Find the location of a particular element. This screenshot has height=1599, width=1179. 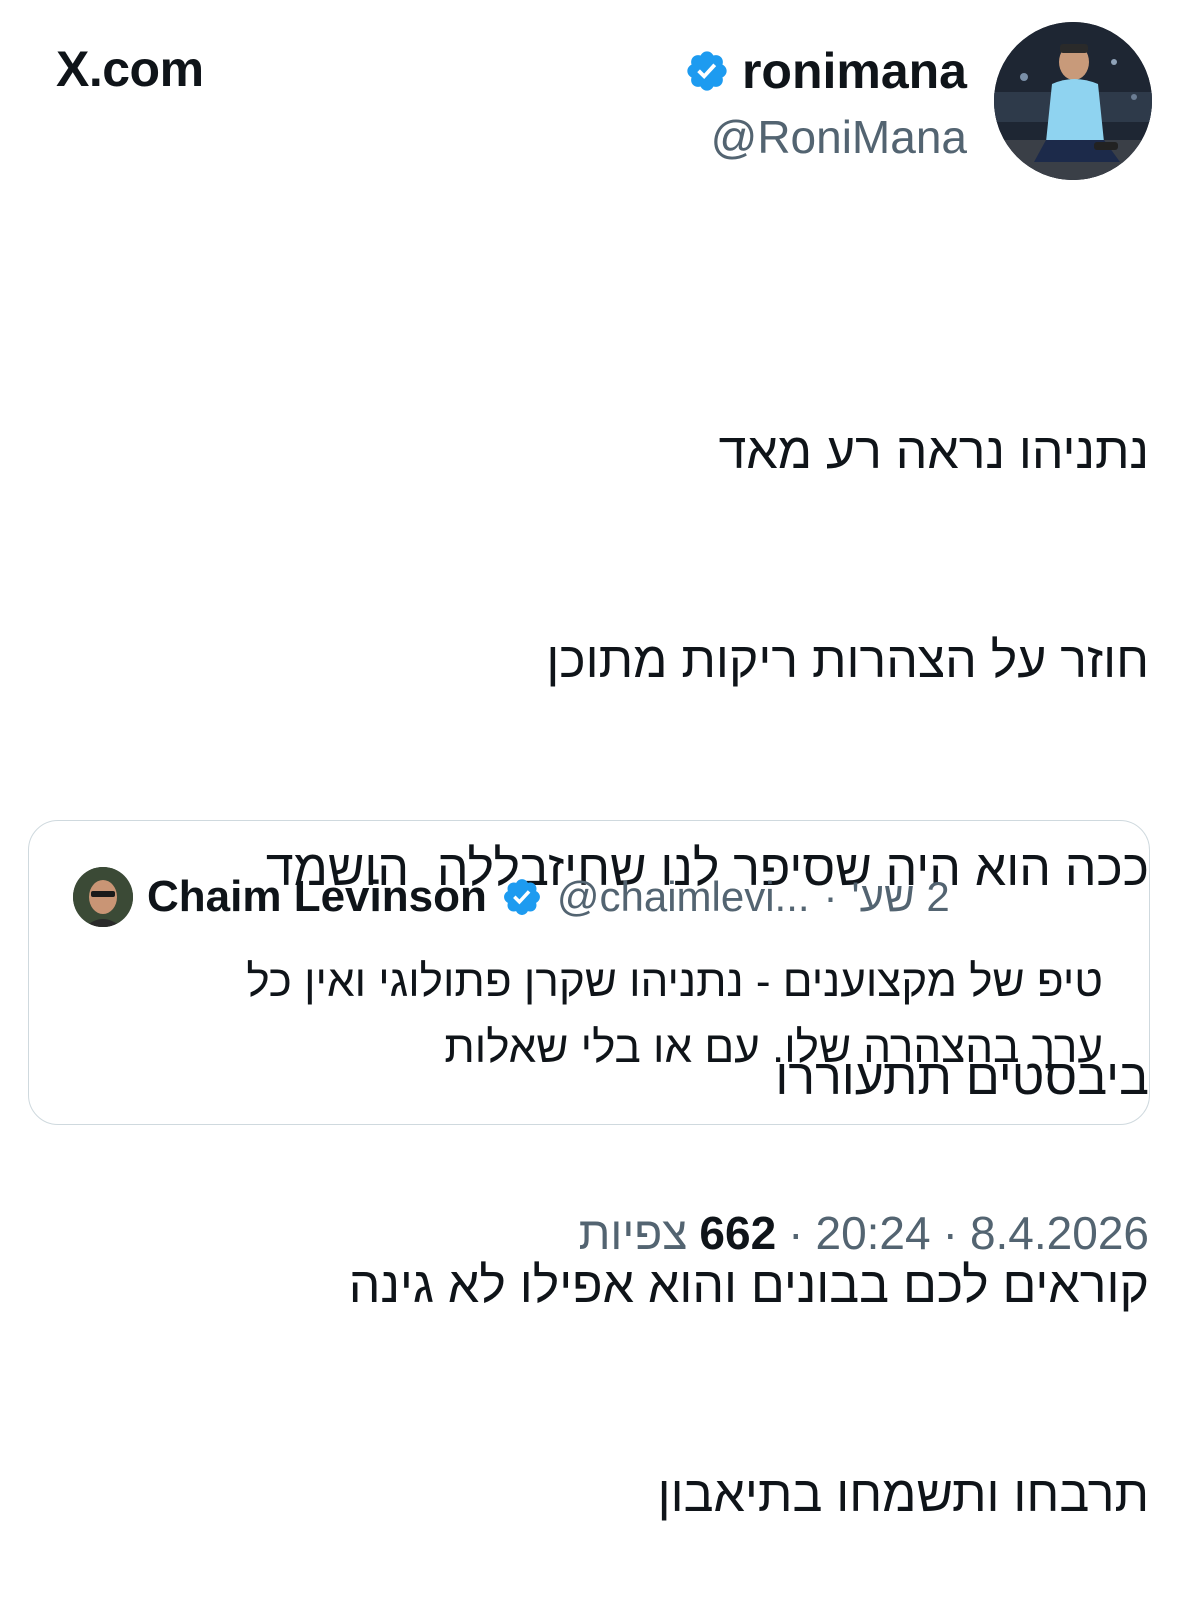

brand-logo: X.com is located at coordinates (130, 69).